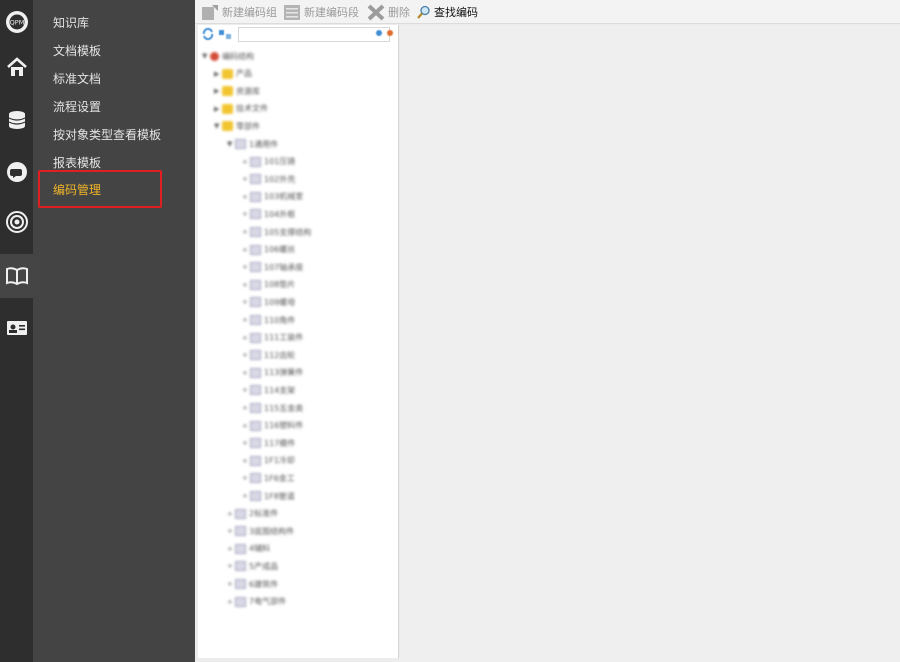  What do you see at coordinates (264, 514) in the screenshot?
I see `tree-node-label: 2标准件` at bounding box center [264, 514].